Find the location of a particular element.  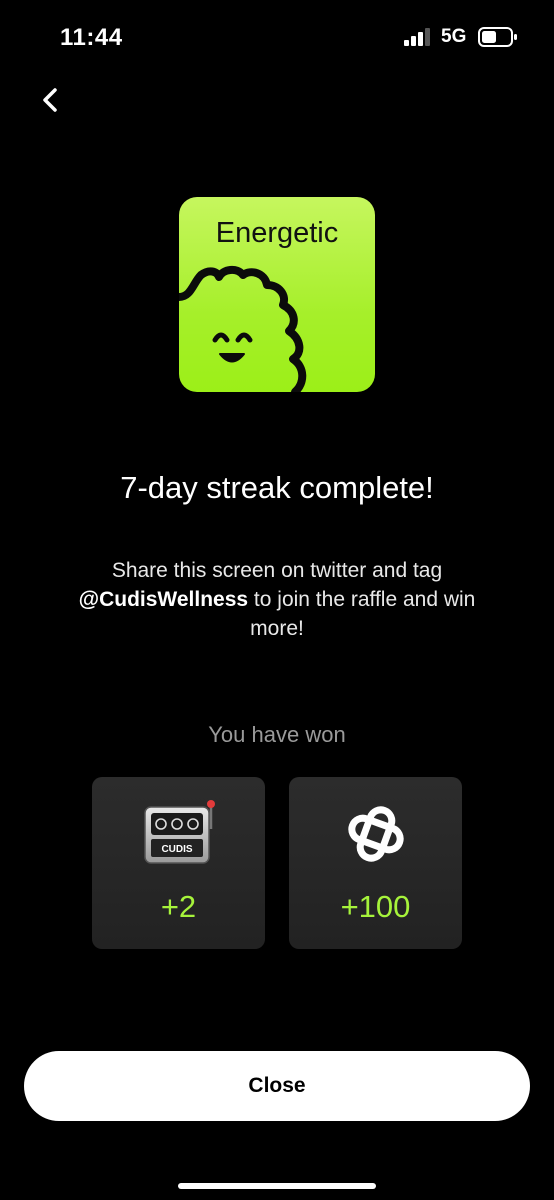

reward-card-points: +100 is located at coordinates (375, 863).